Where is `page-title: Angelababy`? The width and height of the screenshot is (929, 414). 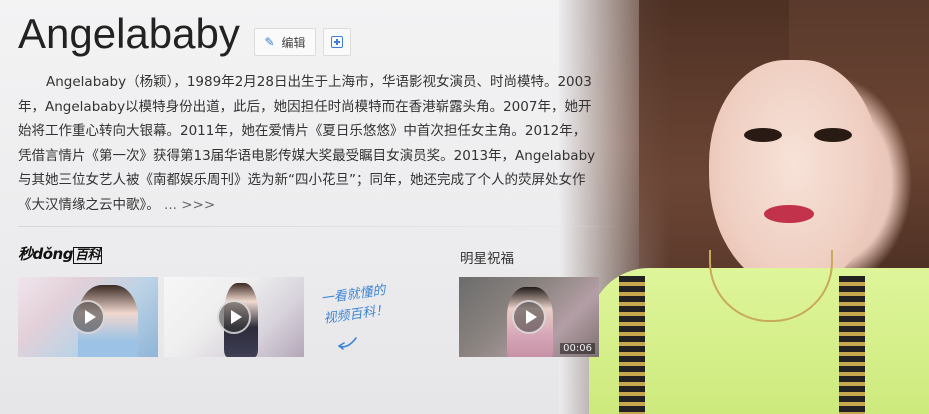
page-title: Angelababy is located at coordinates (129, 33).